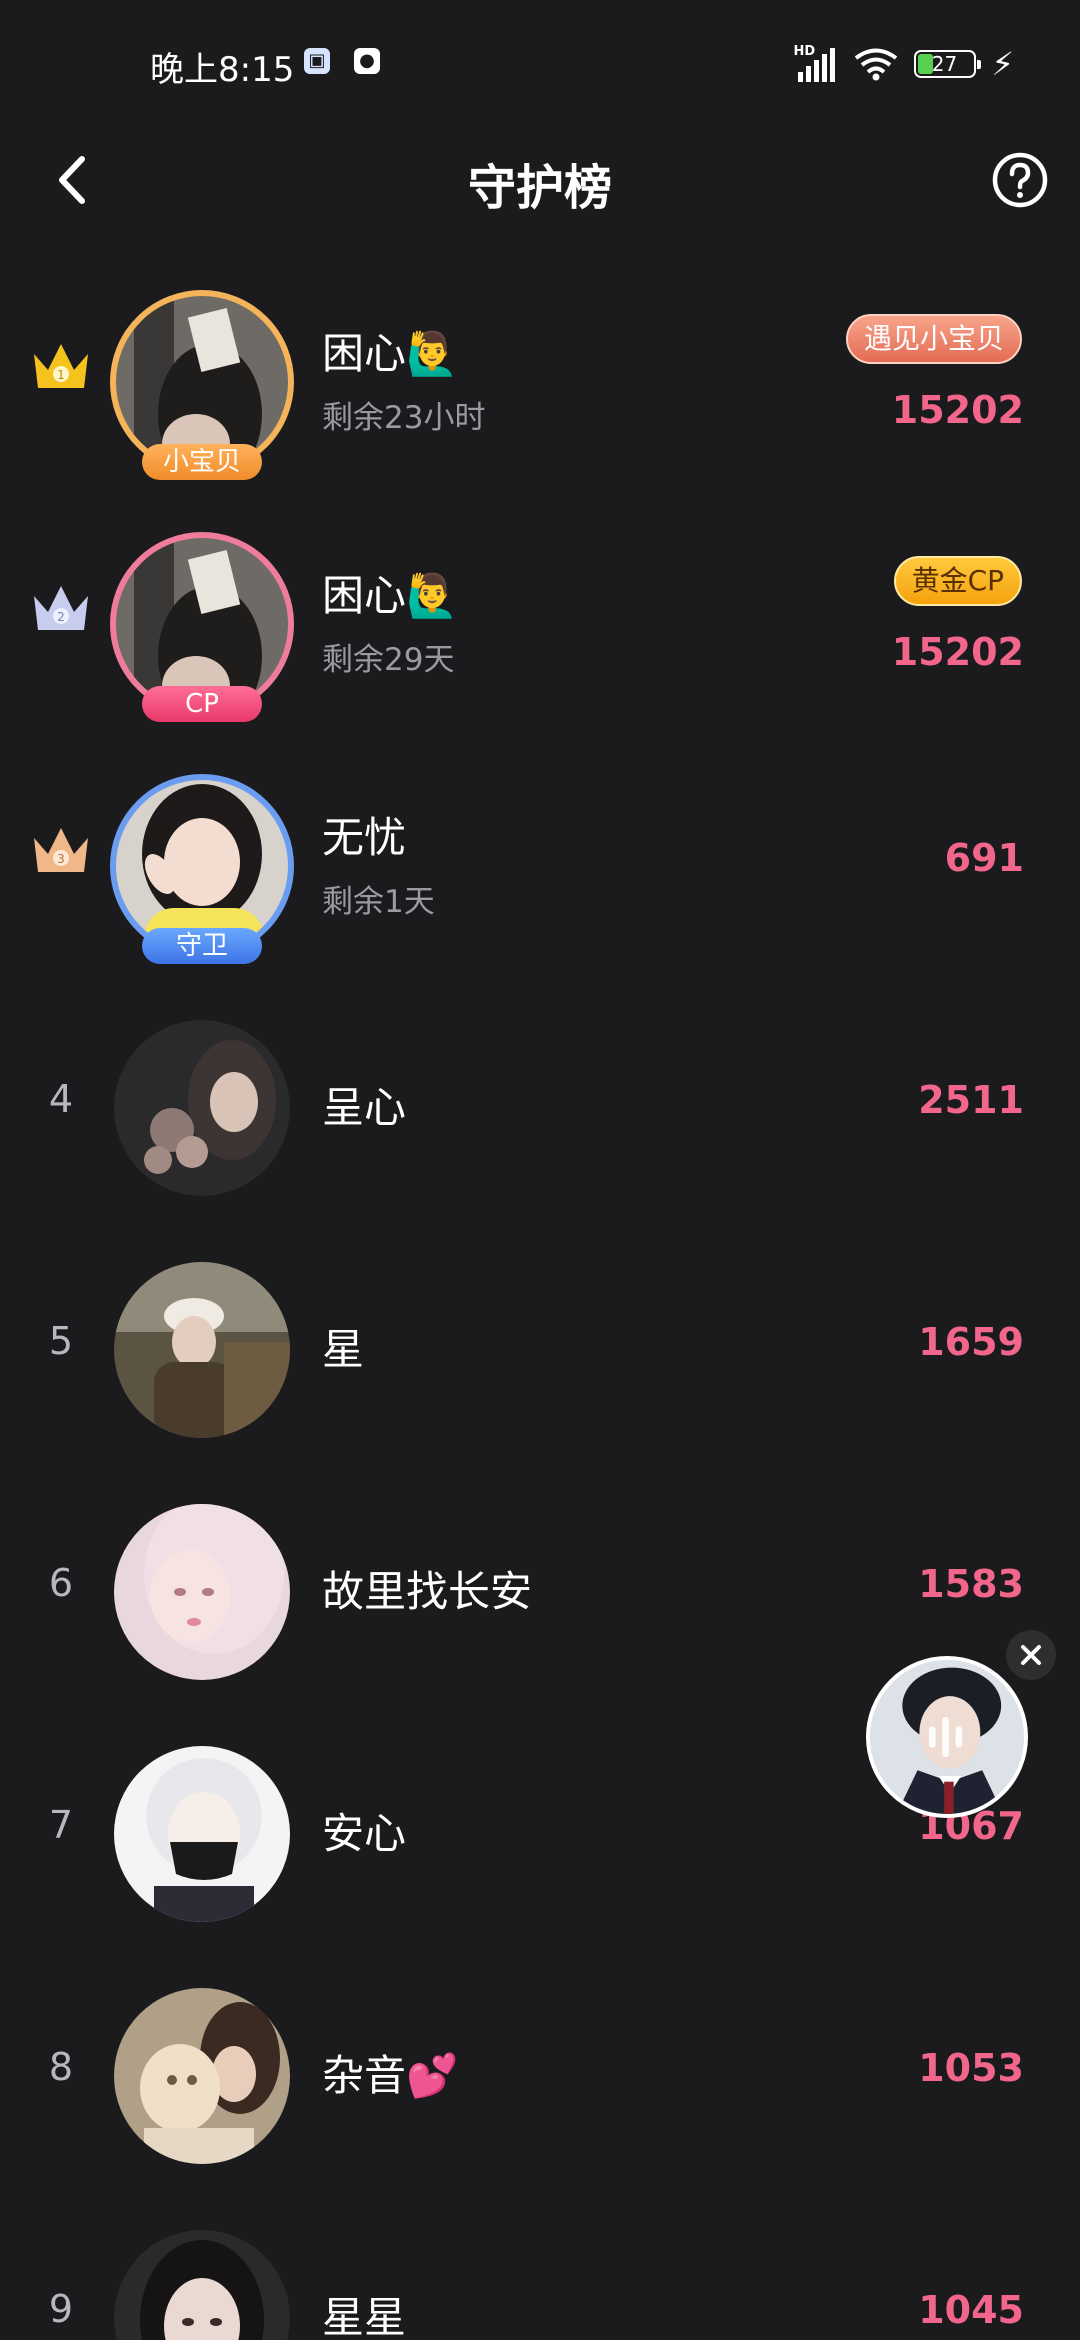  What do you see at coordinates (971, 2068) in the screenshot?
I see `guard-score: 1053` at bounding box center [971, 2068].